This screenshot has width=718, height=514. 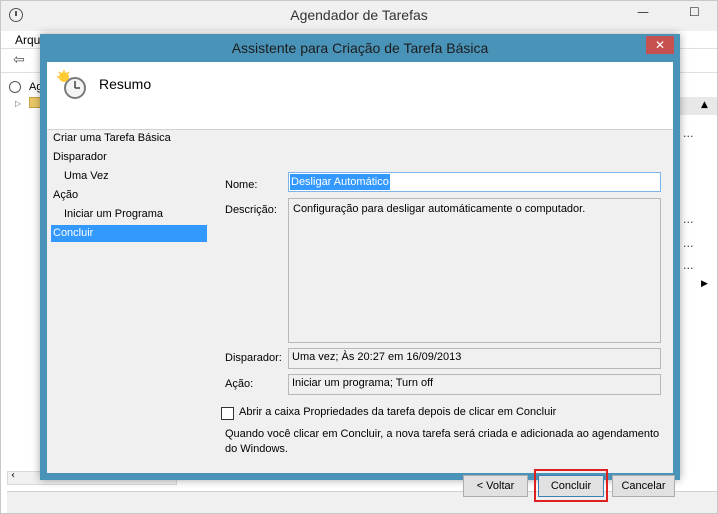 What do you see at coordinates (360, 96) in the screenshot?
I see `wizard-header: Resumo` at bounding box center [360, 96].